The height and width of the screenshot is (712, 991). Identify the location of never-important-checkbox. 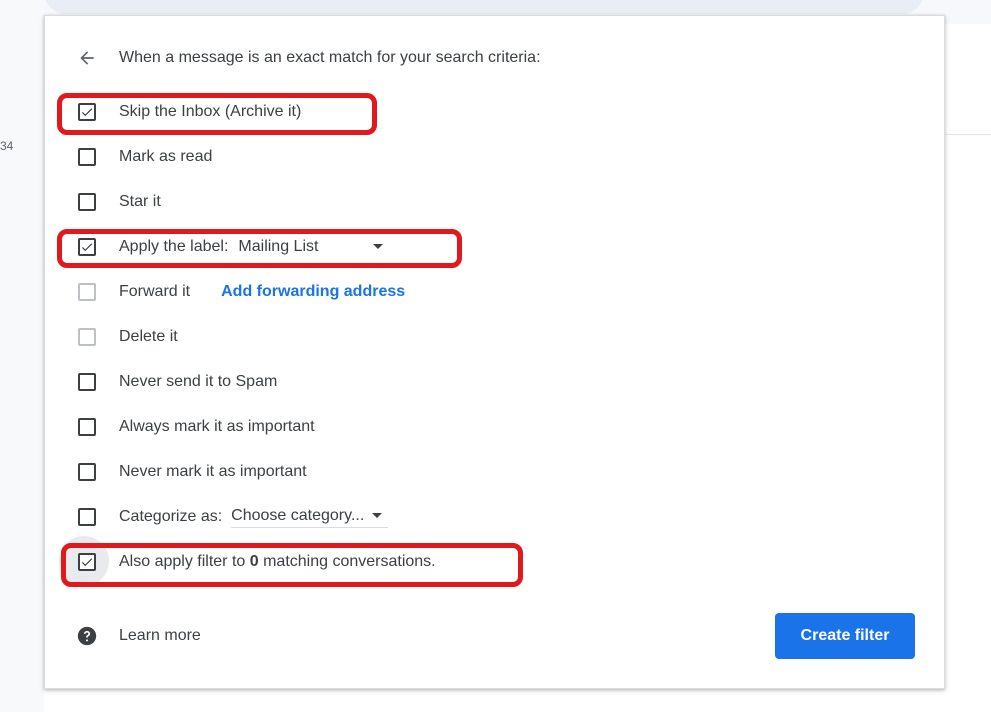
(87, 472).